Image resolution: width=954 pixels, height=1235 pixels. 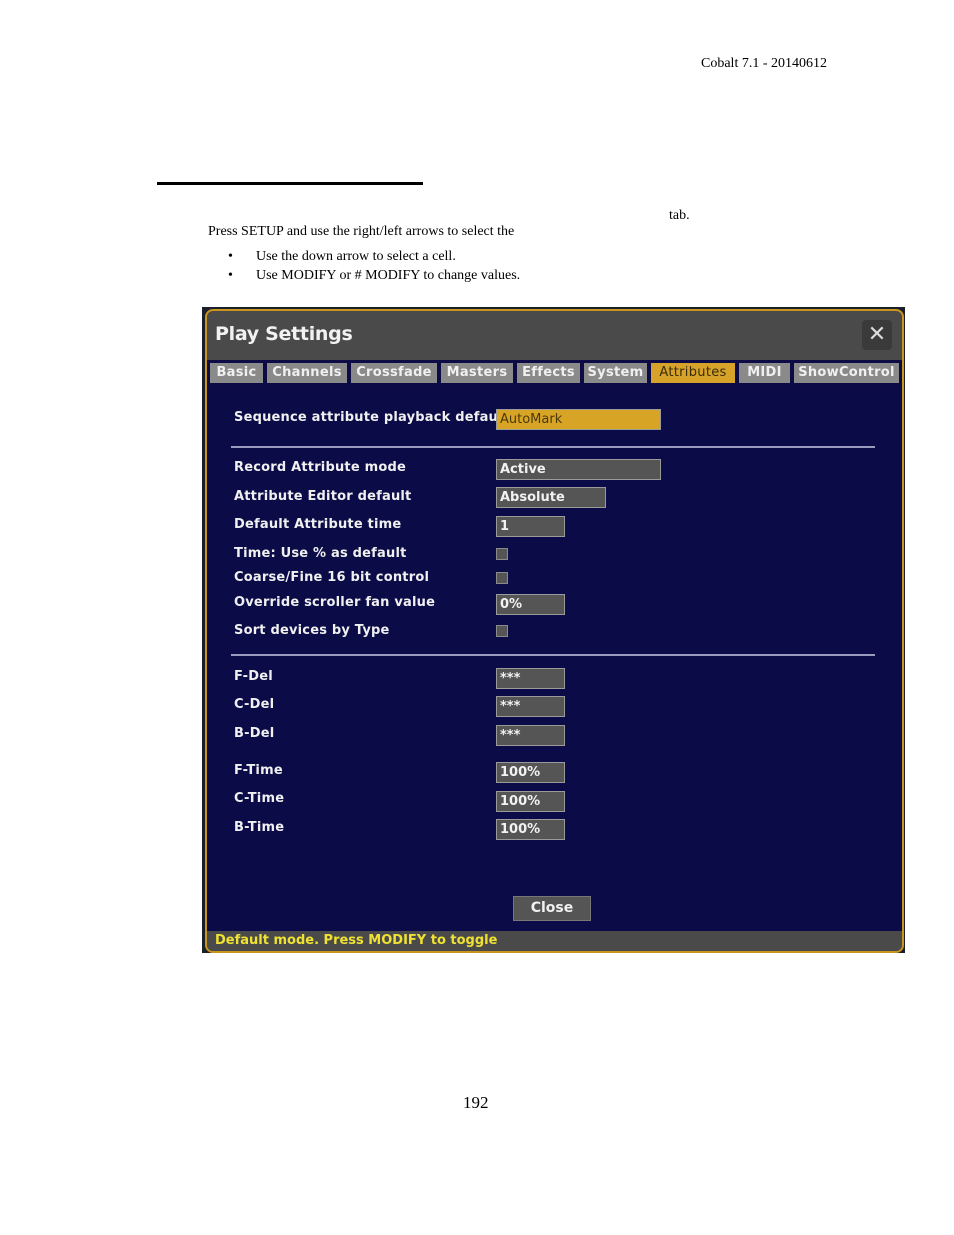 What do you see at coordinates (476, 1102) in the screenshot?
I see `page-number: 192` at bounding box center [476, 1102].